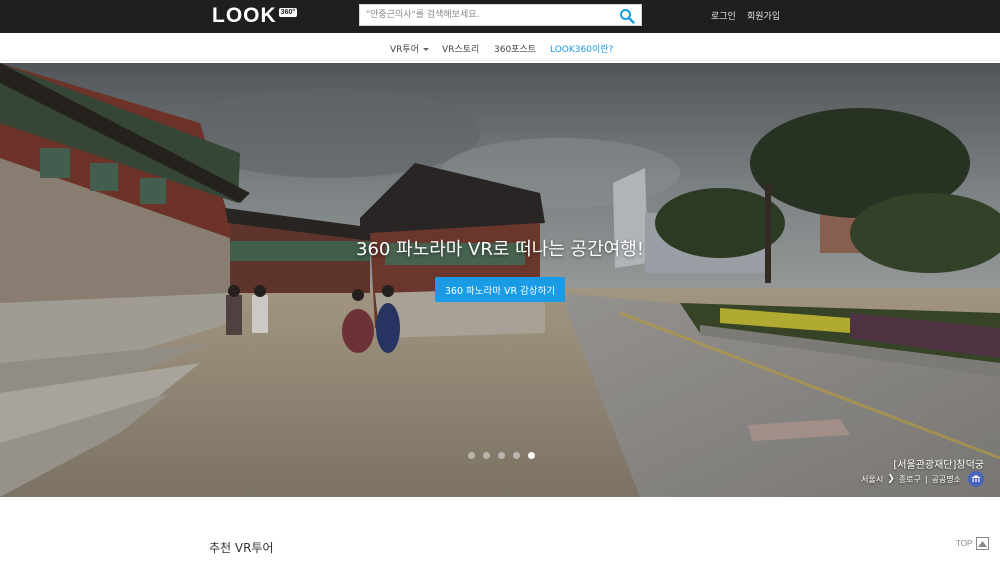  What do you see at coordinates (922, 479) in the screenshot?
I see `slide-caption-location: 서울시 ❯ 종로구 | 공공명소` at bounding box center [922, 479].